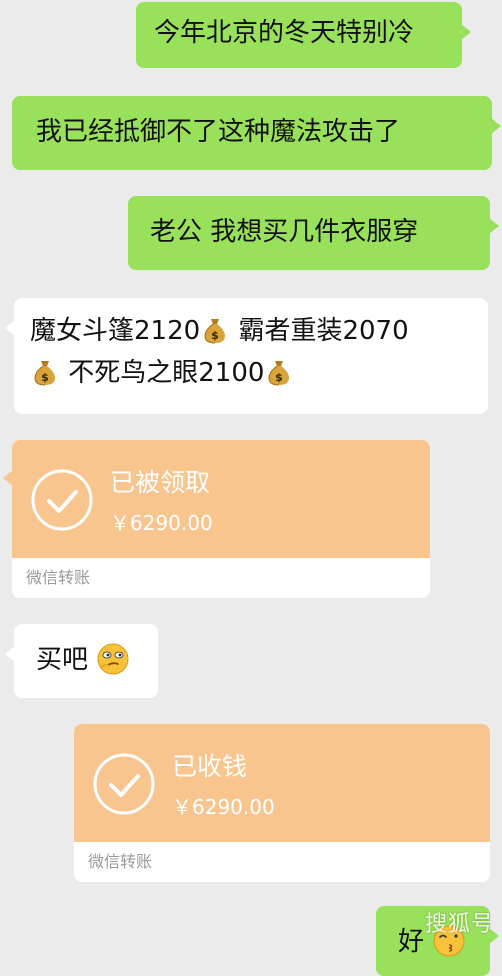  I want to click on shopping-line-1: 魔女斗篷2120 霸者重装2070, so click(251, 331).